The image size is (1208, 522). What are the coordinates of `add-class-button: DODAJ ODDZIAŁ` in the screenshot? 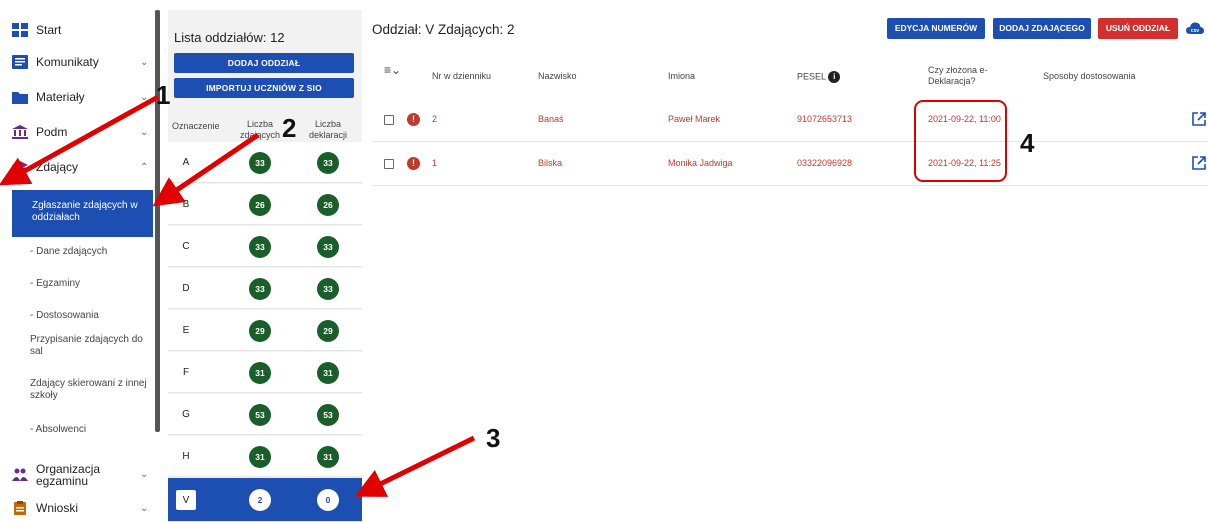 It's located at (264, 63).